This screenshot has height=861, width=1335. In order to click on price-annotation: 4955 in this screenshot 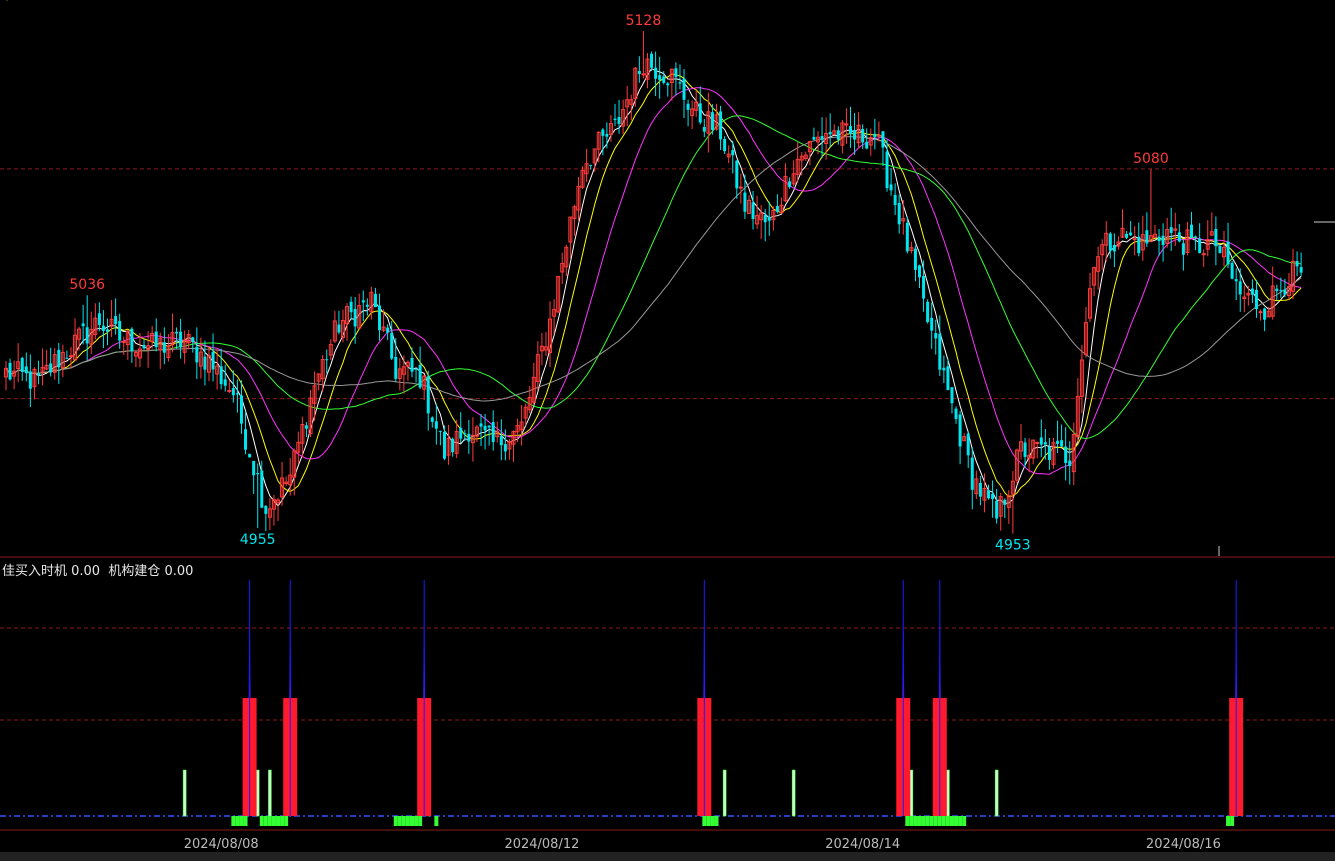, I will do `click(258, 540)`.